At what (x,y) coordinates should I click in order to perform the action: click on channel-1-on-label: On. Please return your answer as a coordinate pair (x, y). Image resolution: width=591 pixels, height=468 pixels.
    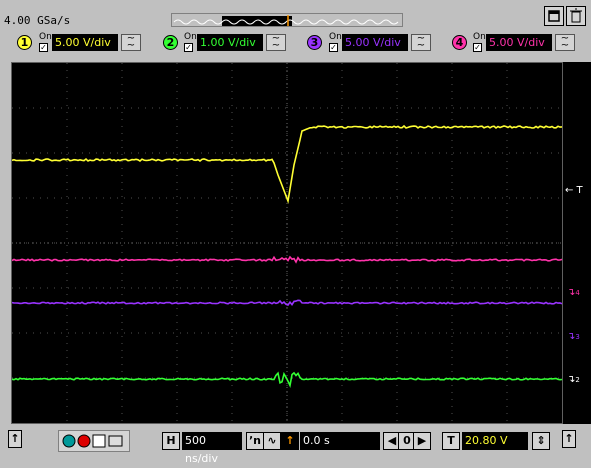
    Looking at the image, I should click on (45, 37).